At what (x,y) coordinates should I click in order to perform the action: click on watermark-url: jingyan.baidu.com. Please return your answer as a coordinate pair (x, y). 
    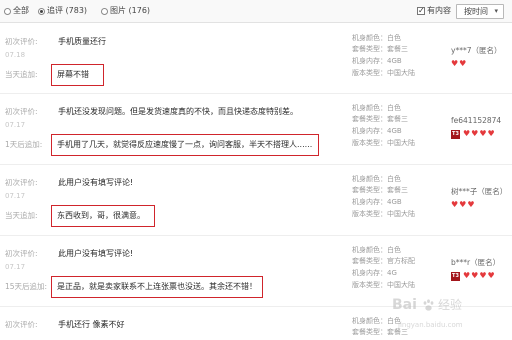
    Looking at the image, I should click on (430, 325).